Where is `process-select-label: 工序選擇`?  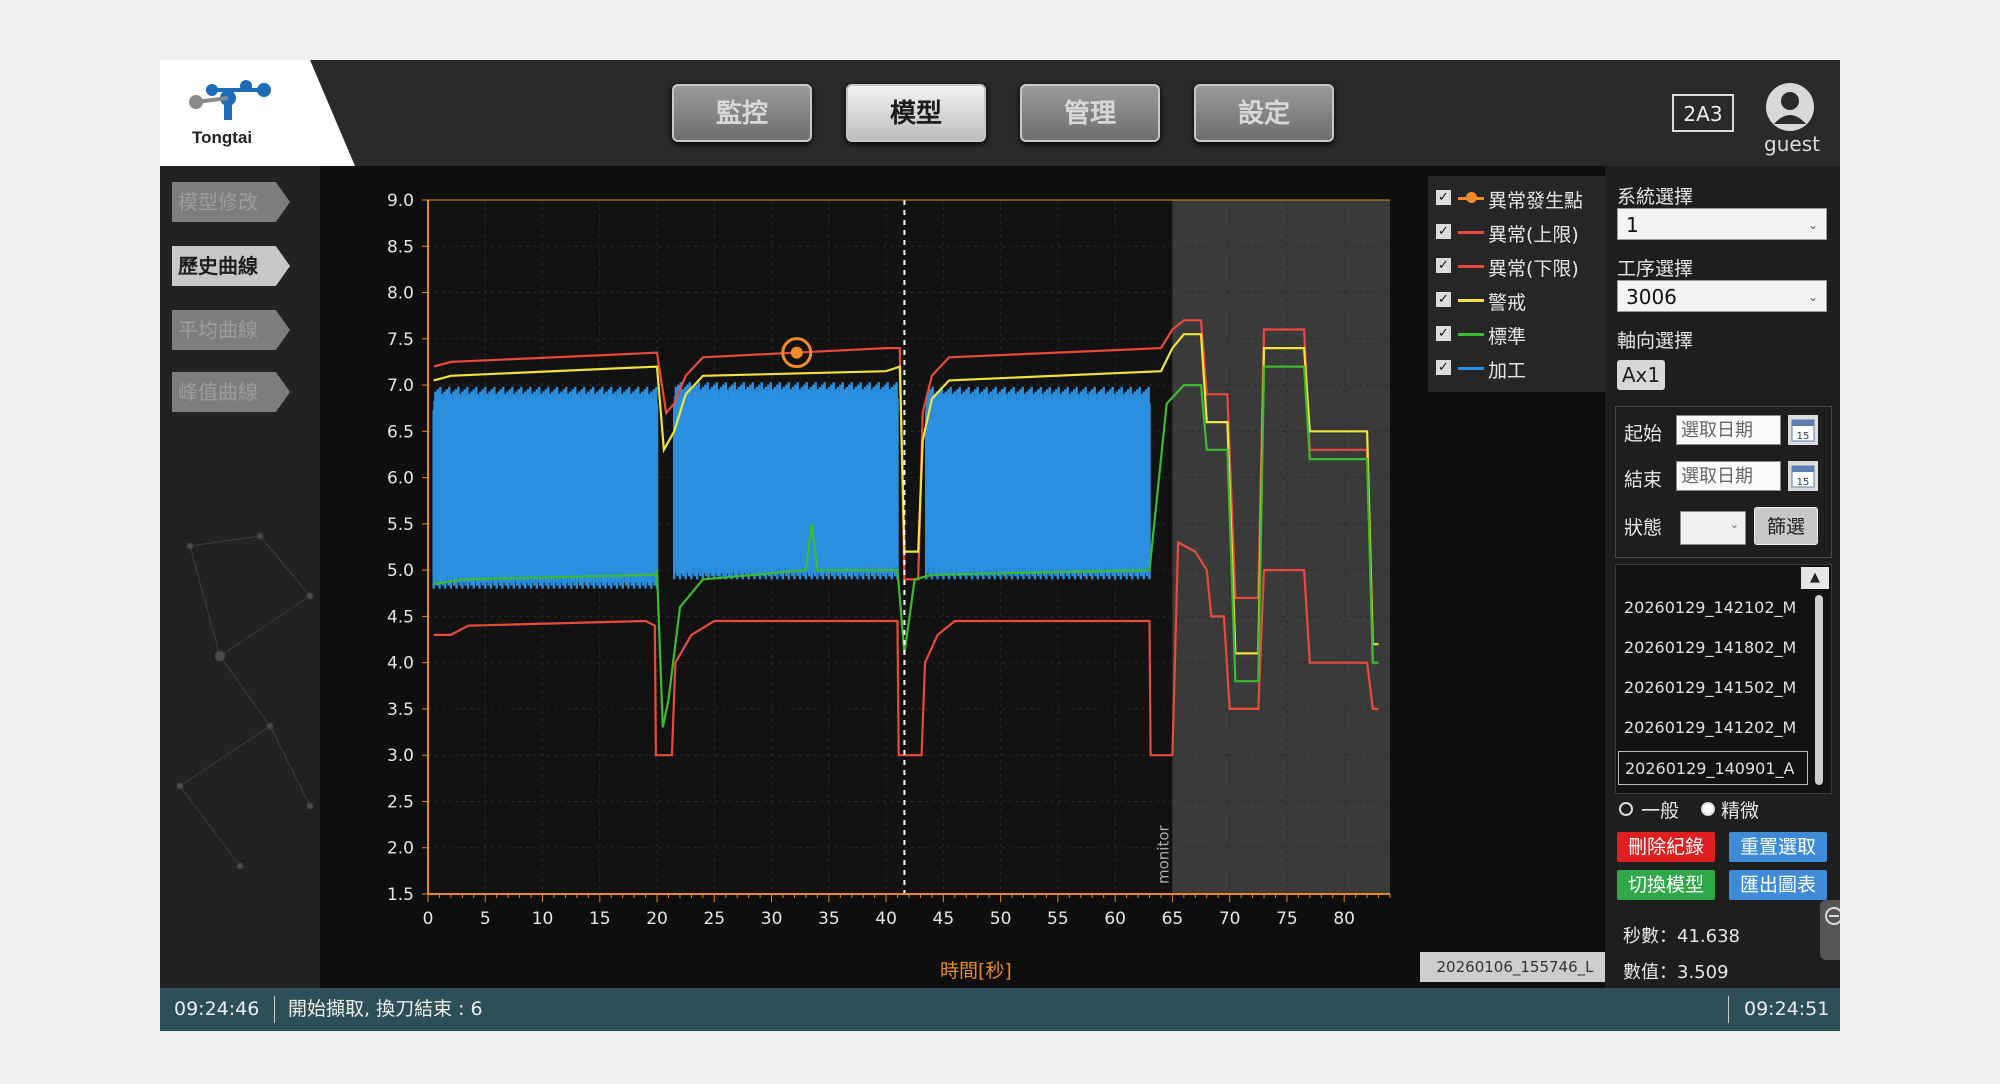 process-select-label: 工序選擇 is located at coordinates (1655, 269).